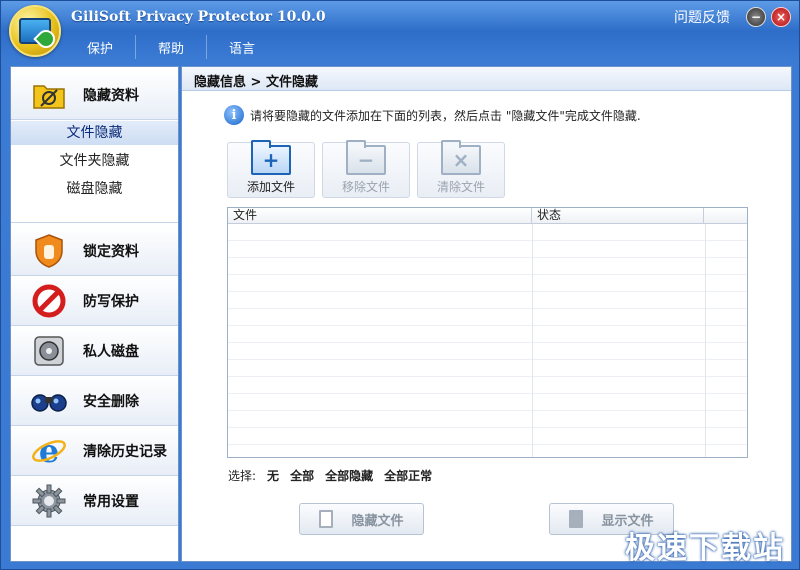 Image resolution: width=800 pixels, height=570 pixels. Describe the element at coordinates (49, 351) in the screenshot. I see `safe-disk-icon` at that location.